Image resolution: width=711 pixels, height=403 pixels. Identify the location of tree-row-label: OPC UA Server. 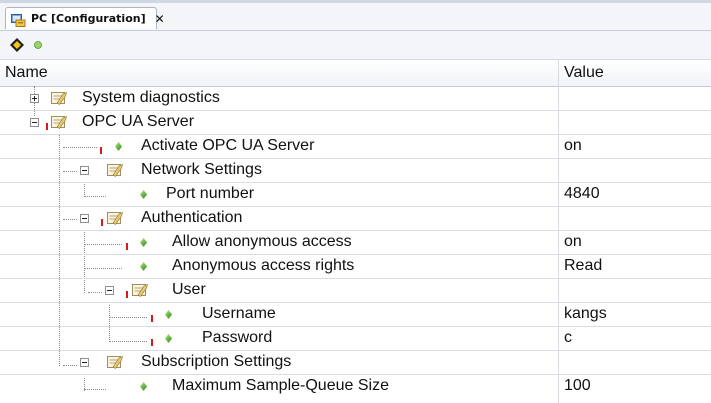
(138, 121).